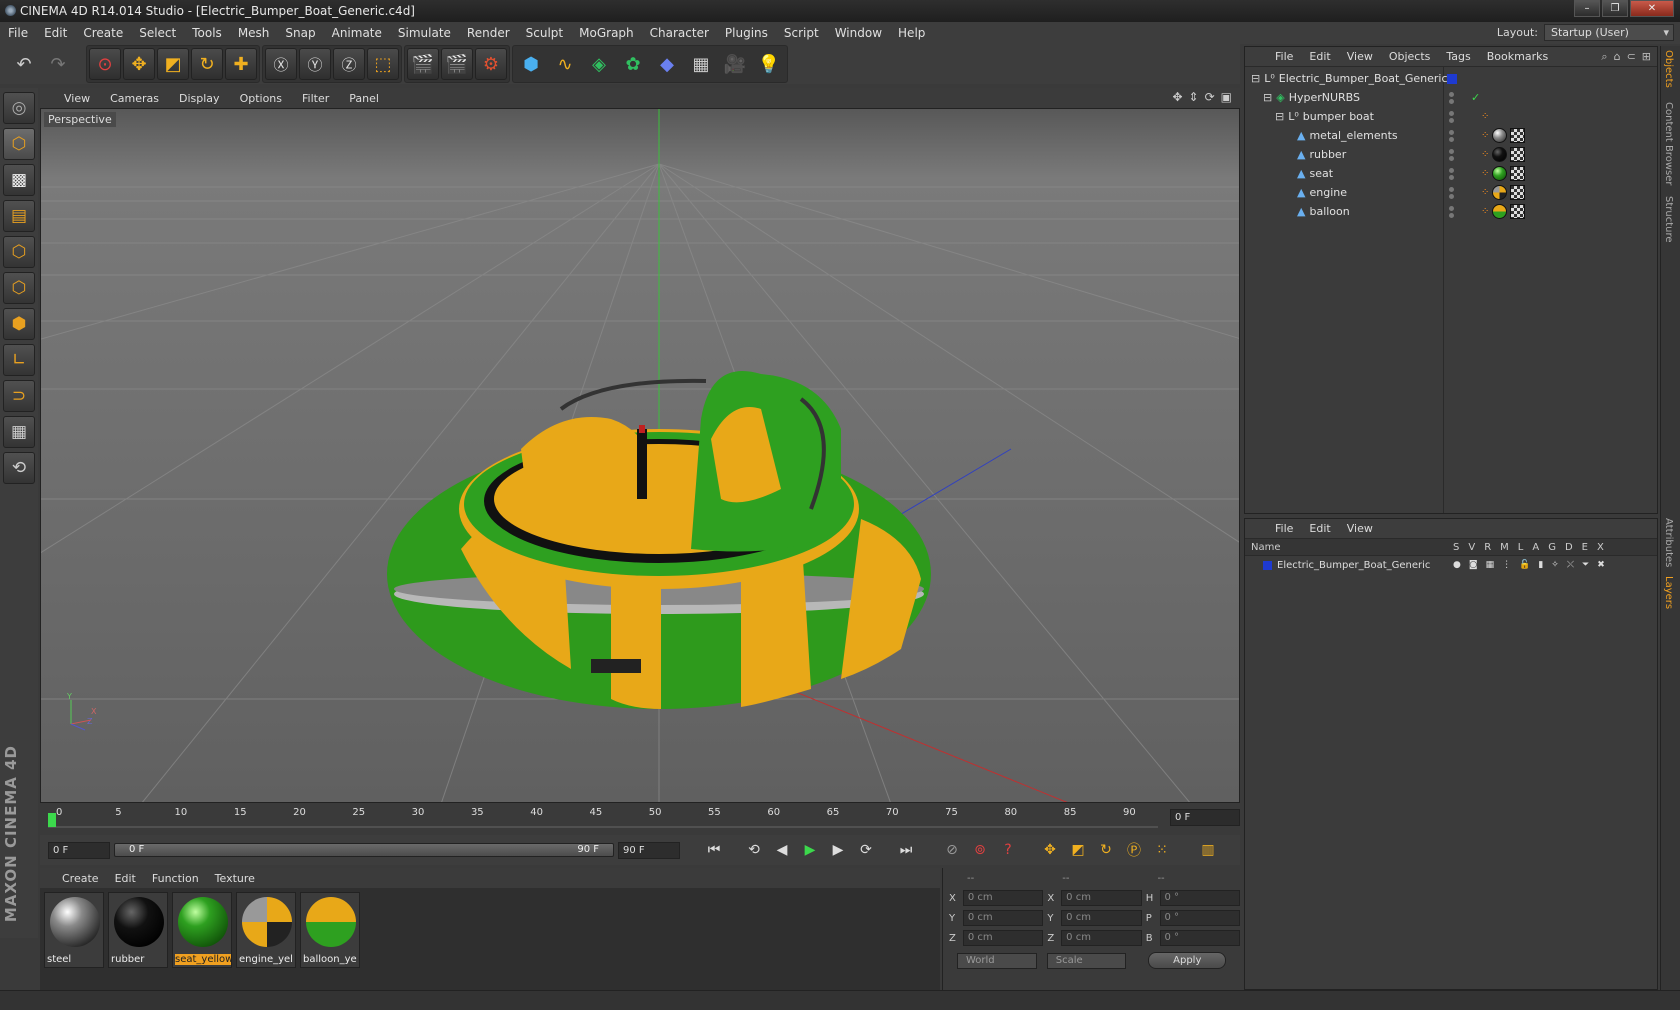 This screenshot has height=1010, width=1680. Describe the element at coordinates (1003, 938) in the screenshot. I see `position-z-field: 0 cm` at that location.